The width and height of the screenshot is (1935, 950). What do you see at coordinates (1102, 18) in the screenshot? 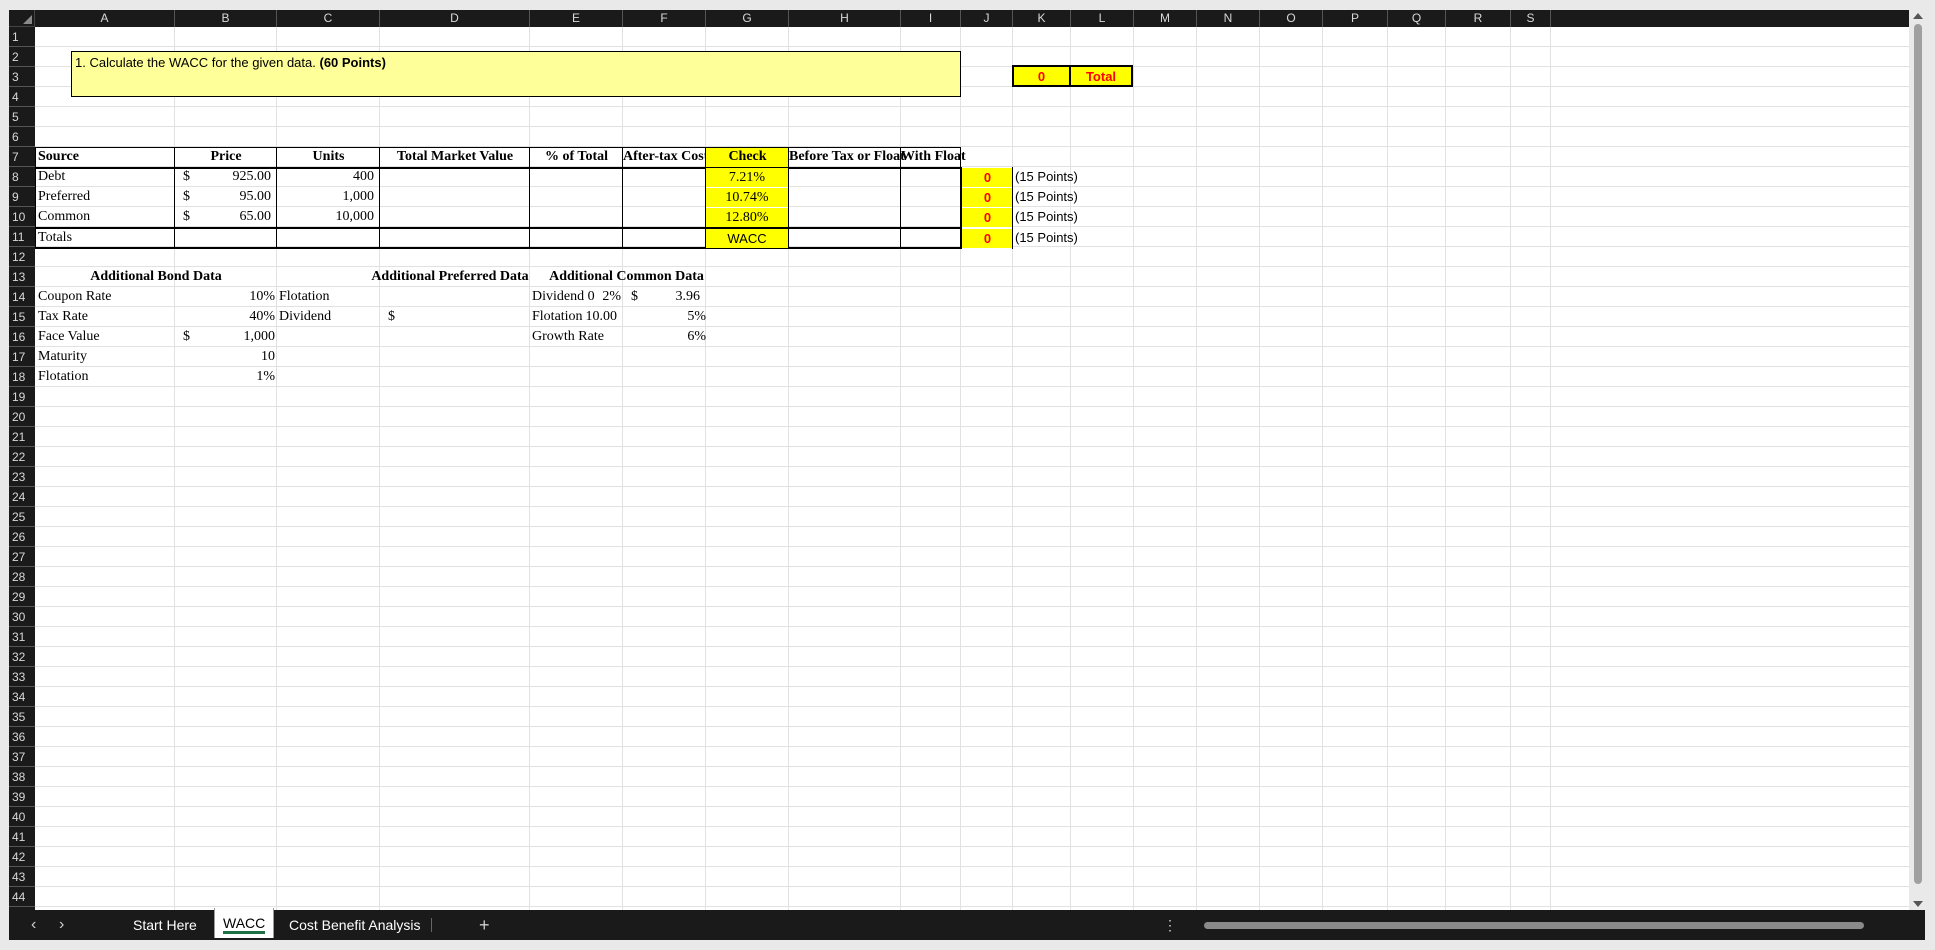
I see `column-header: L` at bounding box center [1102, 18].